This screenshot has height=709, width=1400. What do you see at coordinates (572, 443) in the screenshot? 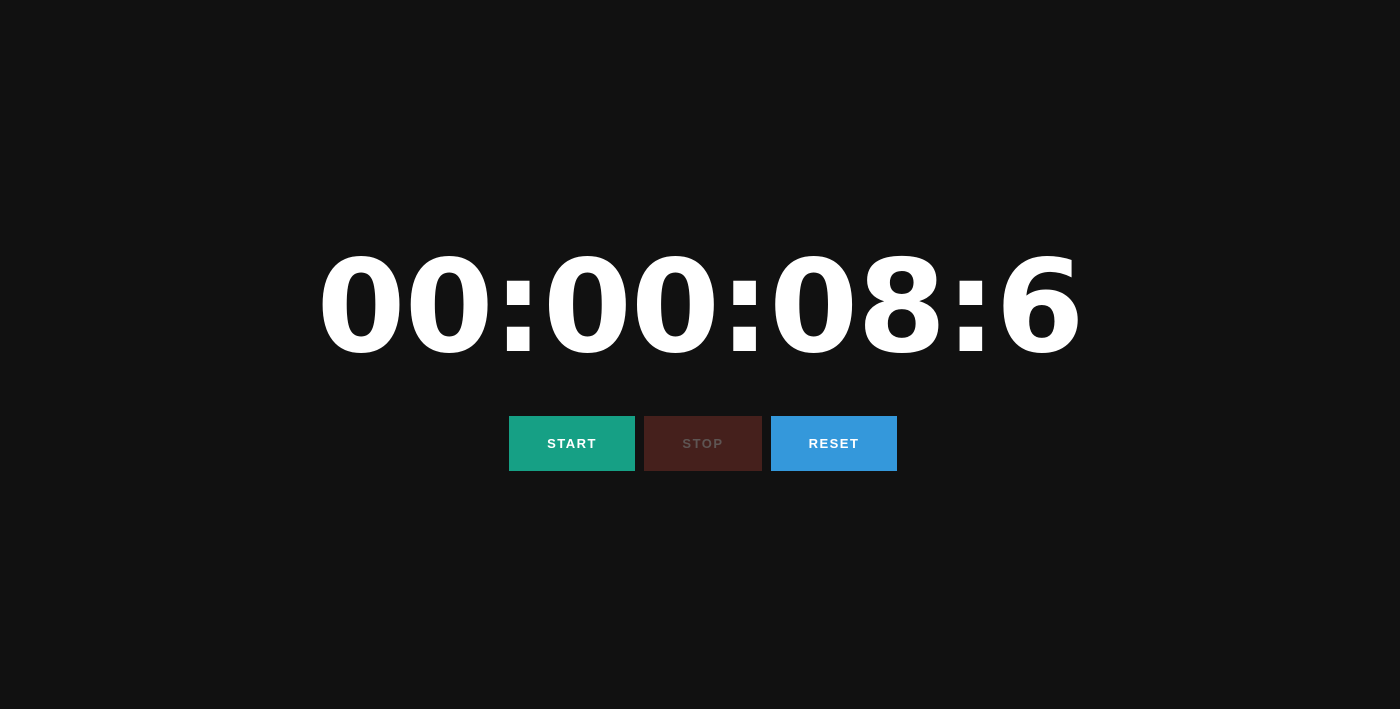
I see `start-button: START` at bounding box center [572, 443].